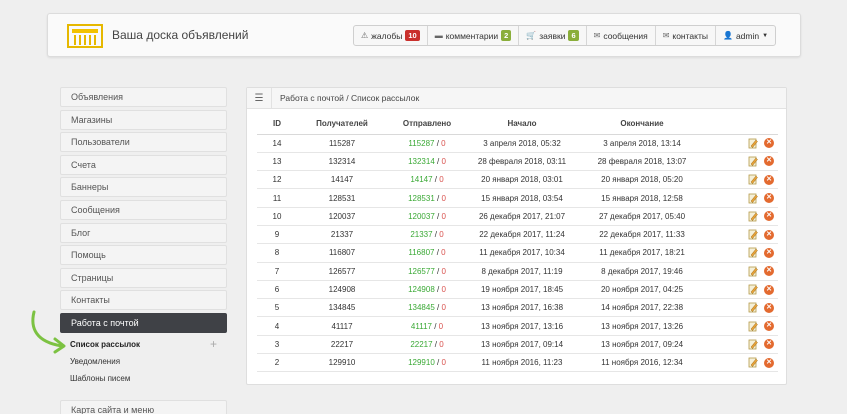  Describe the element at coordinates (522, 363) in the screenshot. I see `cell-start: 11 ноября 2016, 11:23` at that location.